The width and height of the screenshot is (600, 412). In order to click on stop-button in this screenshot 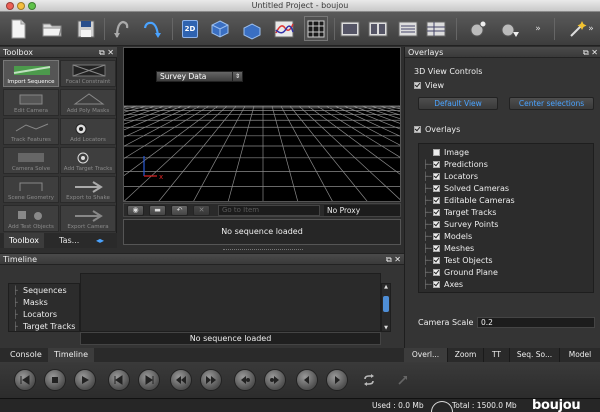, I will do `click(55, 380)`.